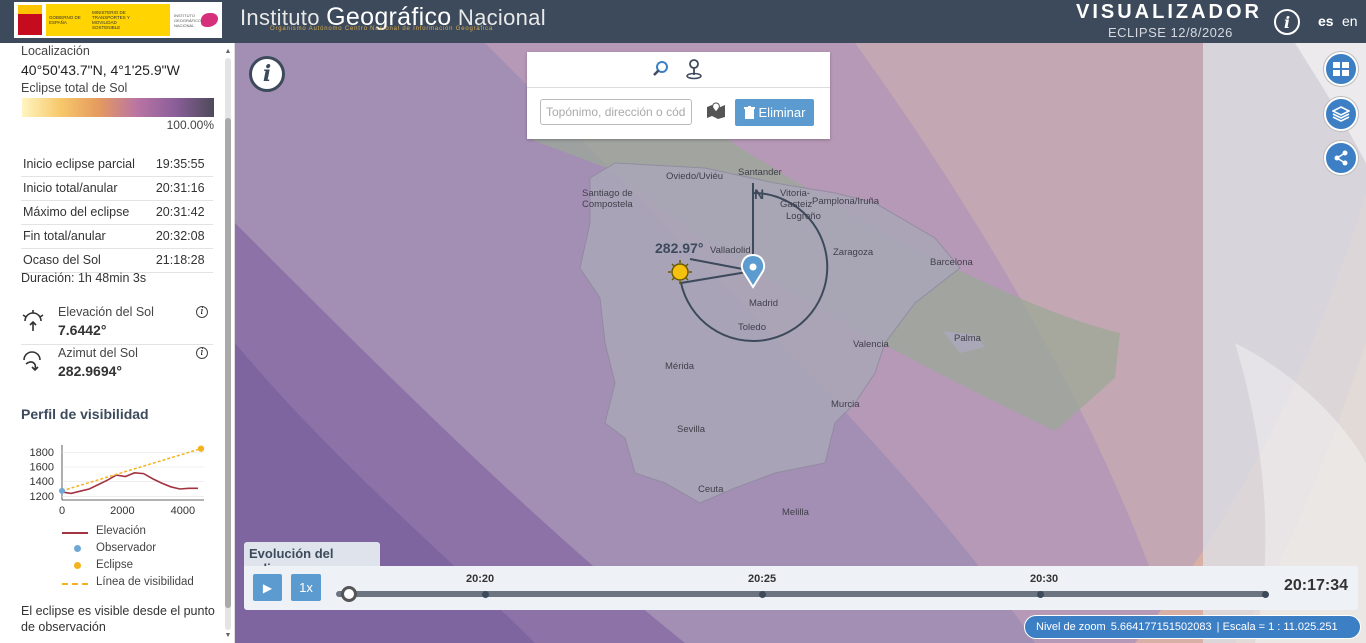  I want to click on marker-icon, so click(694, 69).